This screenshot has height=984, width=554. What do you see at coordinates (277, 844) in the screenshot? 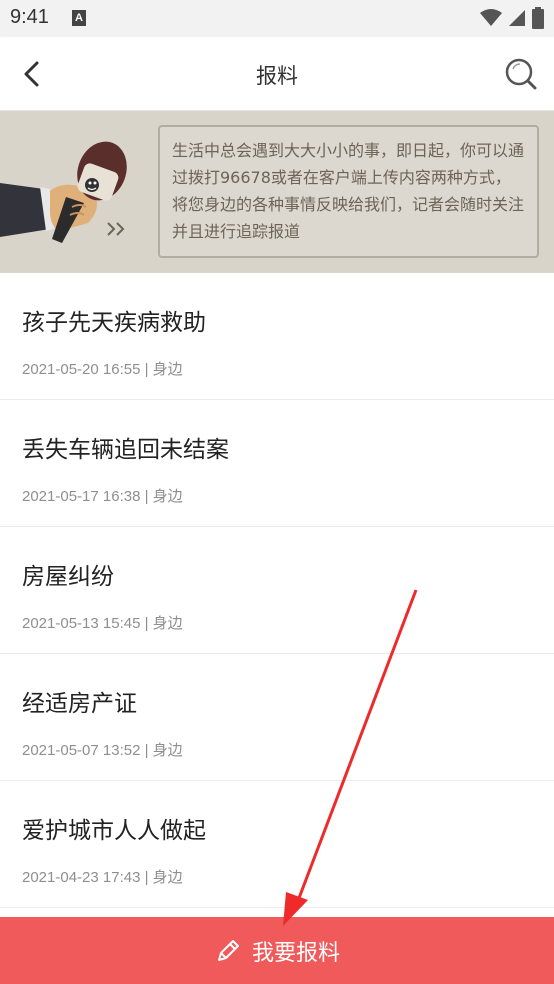
I see `list-item: 爱护城市人人做起 2021-04-23 17:43 | 身边` at bounding box center [277, 844].